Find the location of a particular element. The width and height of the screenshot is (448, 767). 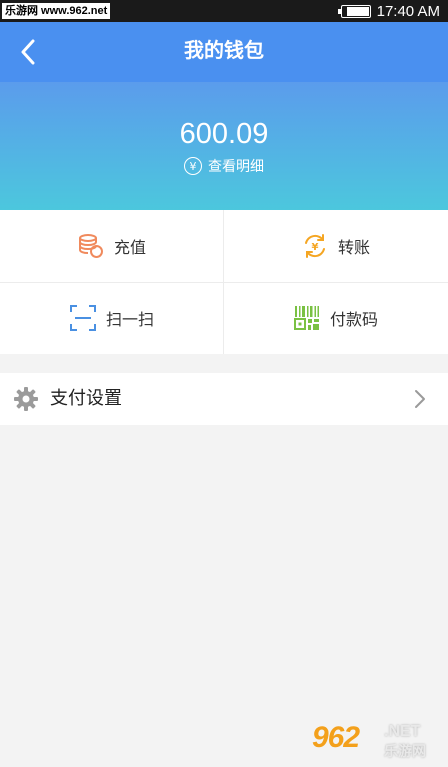

battery-icon is located at coordinates (354, 11).